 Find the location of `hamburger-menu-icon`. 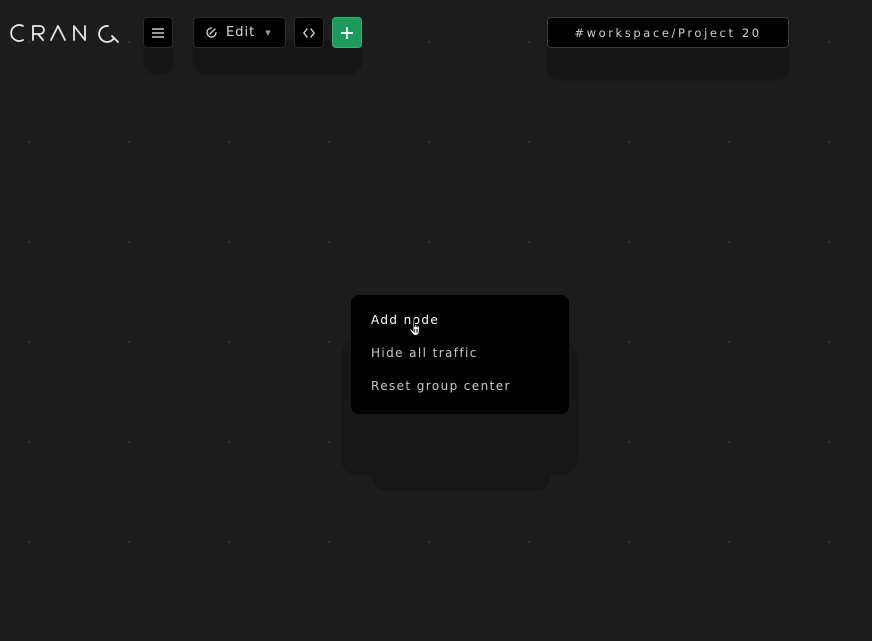

hamburger-menu-icon is located at coordinates (158, 32).